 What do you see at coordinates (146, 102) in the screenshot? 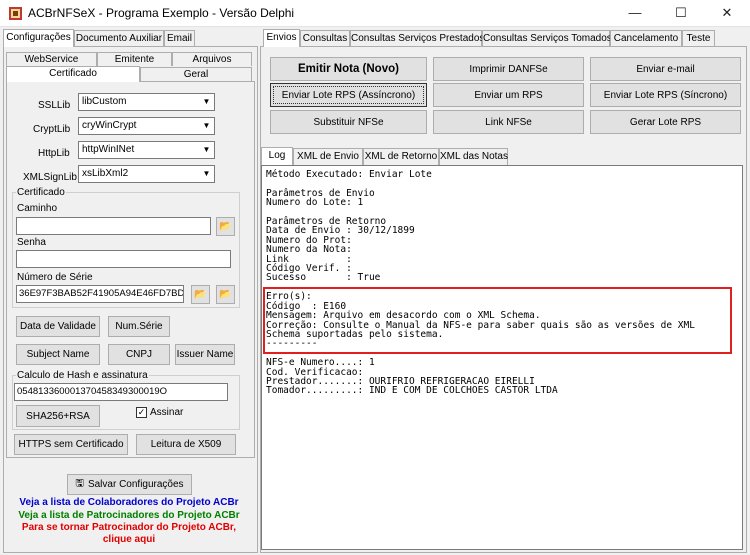
I see `ssllib-select: libCustom ▼` at bounding box center [146, 102].